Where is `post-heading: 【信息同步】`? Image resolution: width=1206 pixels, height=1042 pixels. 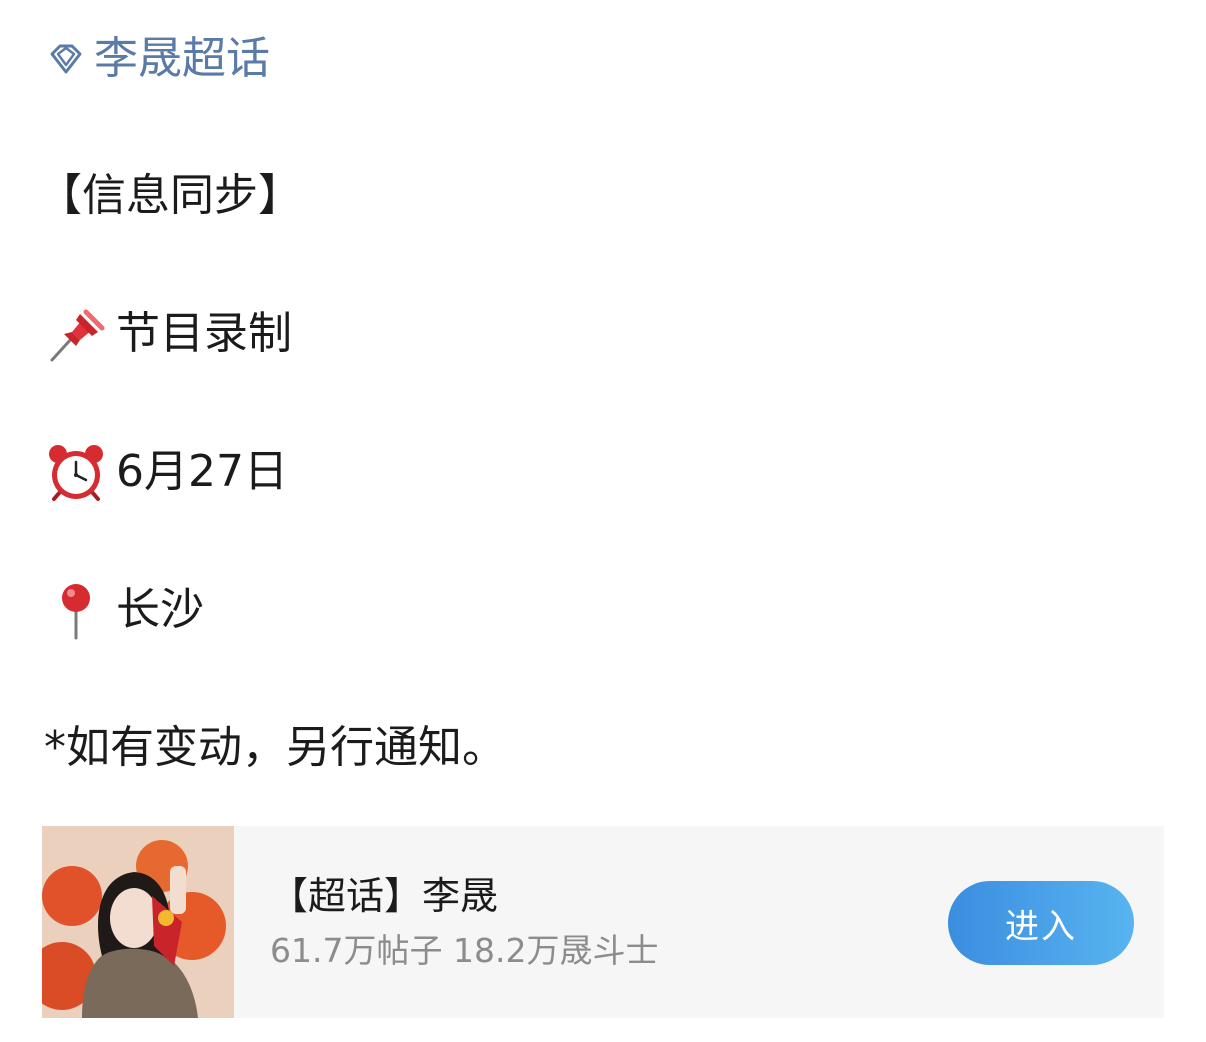 post-heading: 【信息同步】 is located at coordinates (170, 196).